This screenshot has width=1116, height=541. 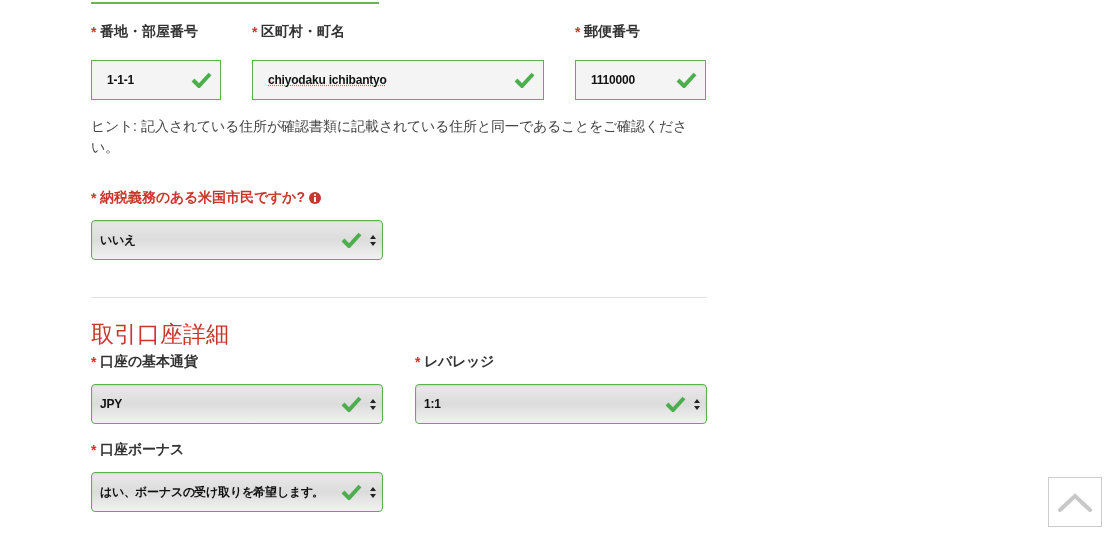 I want to click on input-field: chiyodaku ichibantyo, so click(x=398, y=80).